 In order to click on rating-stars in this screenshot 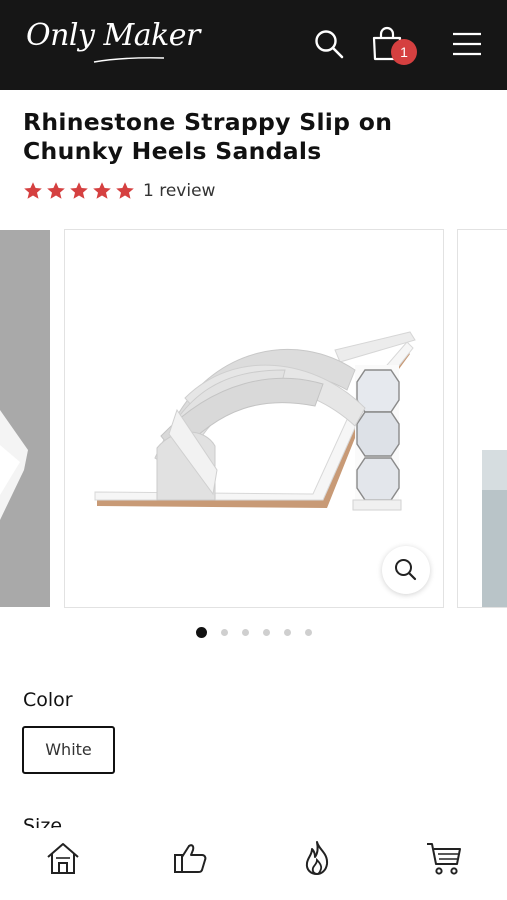, I will do `click(79, 191)`.